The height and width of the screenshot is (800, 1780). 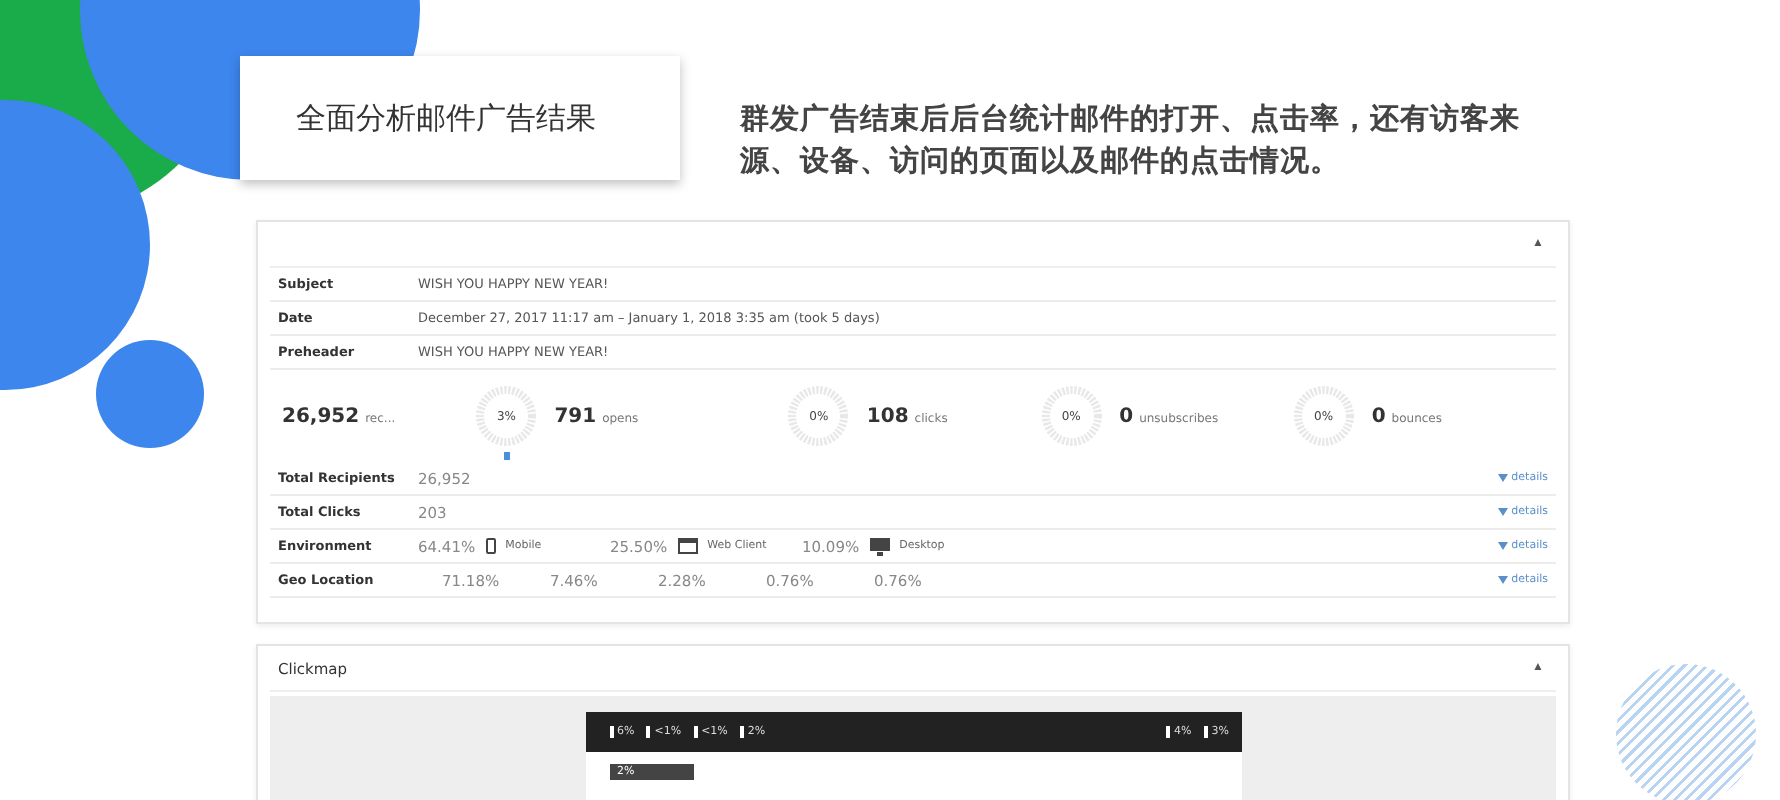 I want to click on small-circle-decoration, so click(x=150, y=394).